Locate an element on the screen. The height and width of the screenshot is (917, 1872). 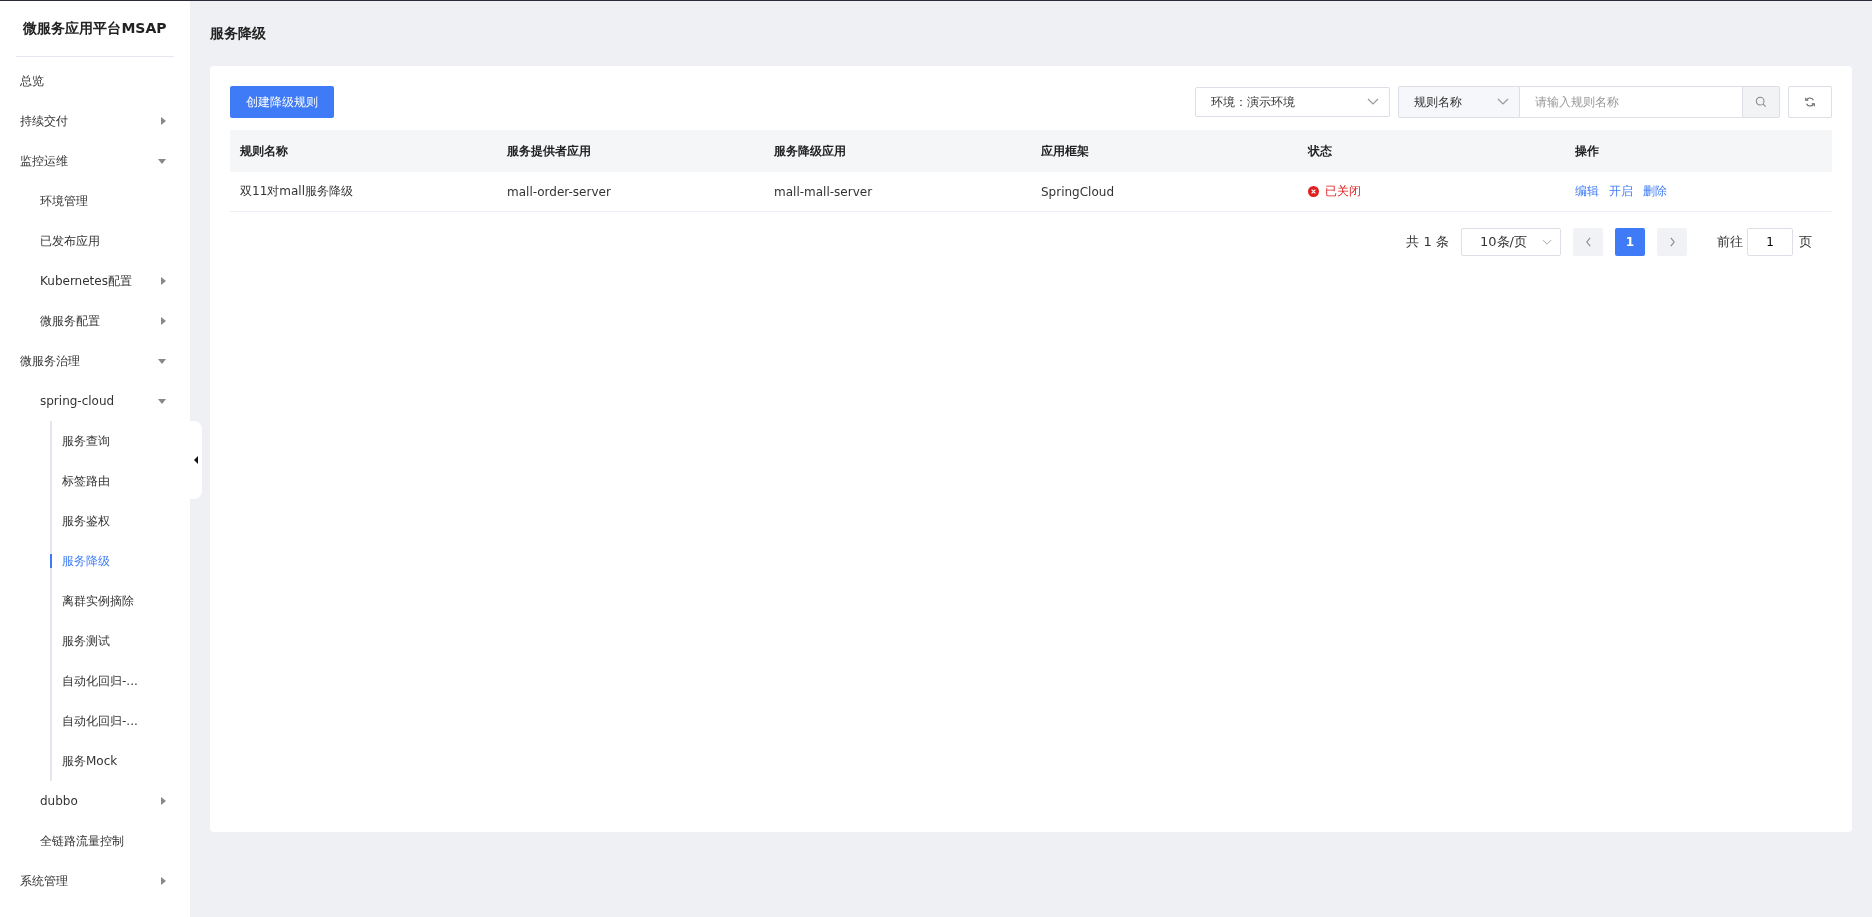
action-link: 删除 is located at coordinates (1655, 191).